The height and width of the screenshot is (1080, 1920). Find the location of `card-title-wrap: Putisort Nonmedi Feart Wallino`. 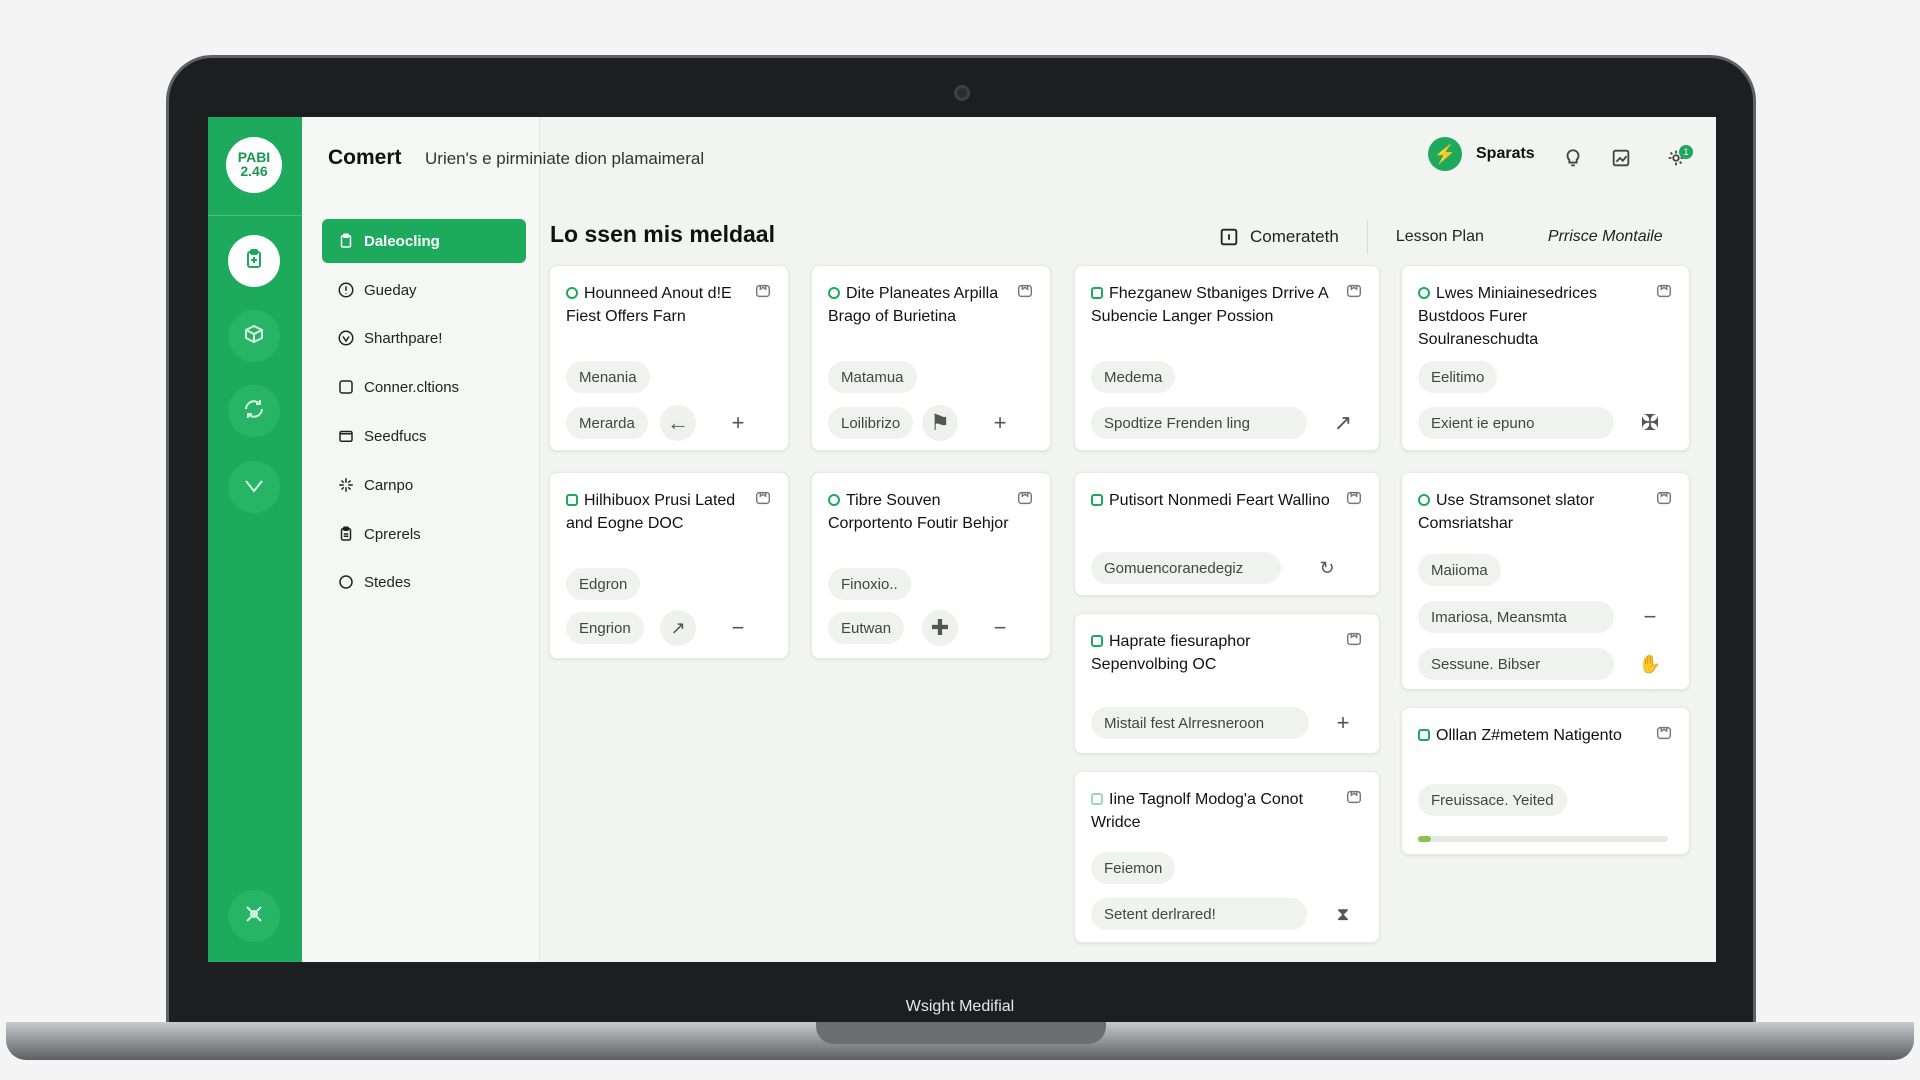

card-title-wrap: Putisort Nonmedi Feart Wallino is located at coordinates (1215, 500).